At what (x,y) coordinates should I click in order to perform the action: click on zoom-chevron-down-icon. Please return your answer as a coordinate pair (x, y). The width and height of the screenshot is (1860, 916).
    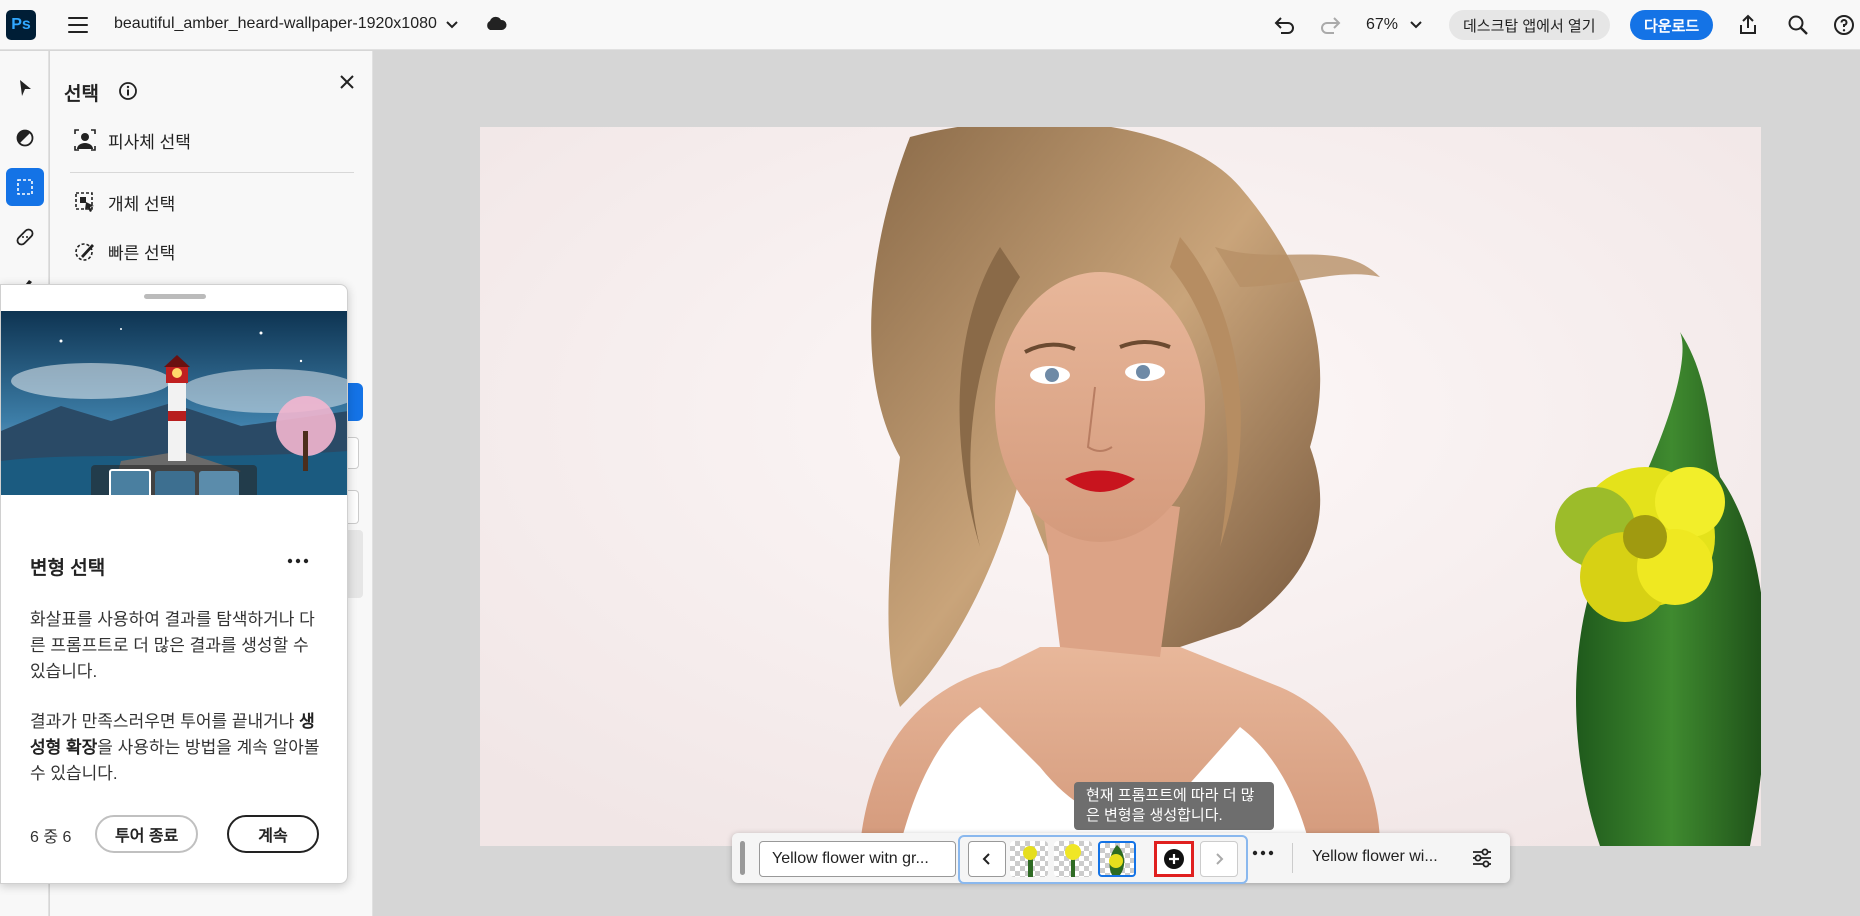
    Looking at the image, I should click on (1416, 24).